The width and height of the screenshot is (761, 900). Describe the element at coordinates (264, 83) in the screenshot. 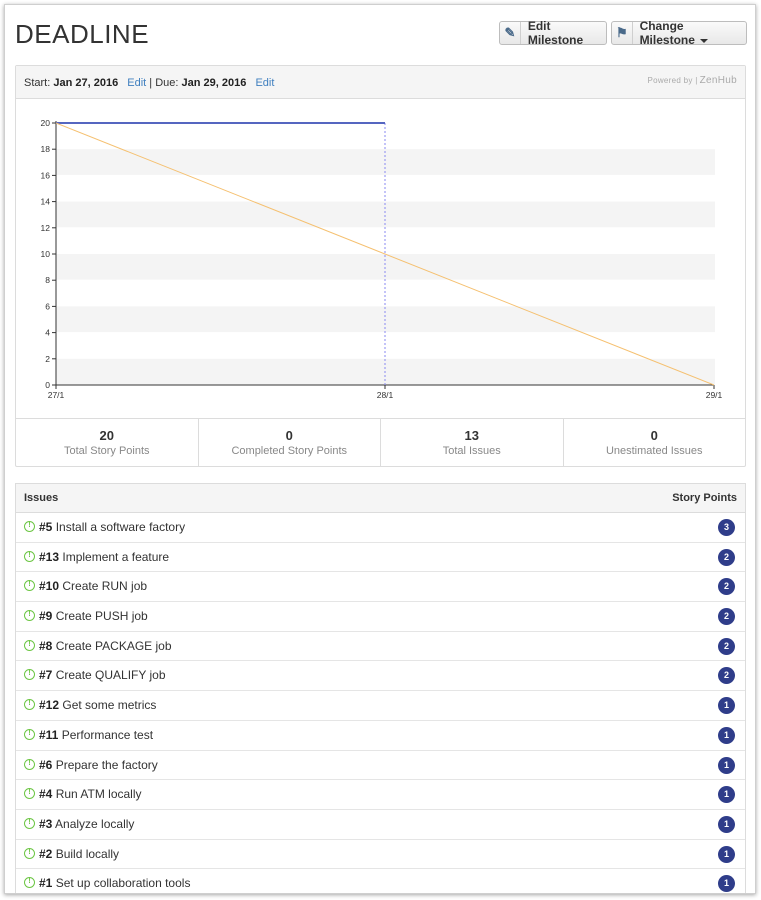

I see `edit-due-link: Edit` at that location.